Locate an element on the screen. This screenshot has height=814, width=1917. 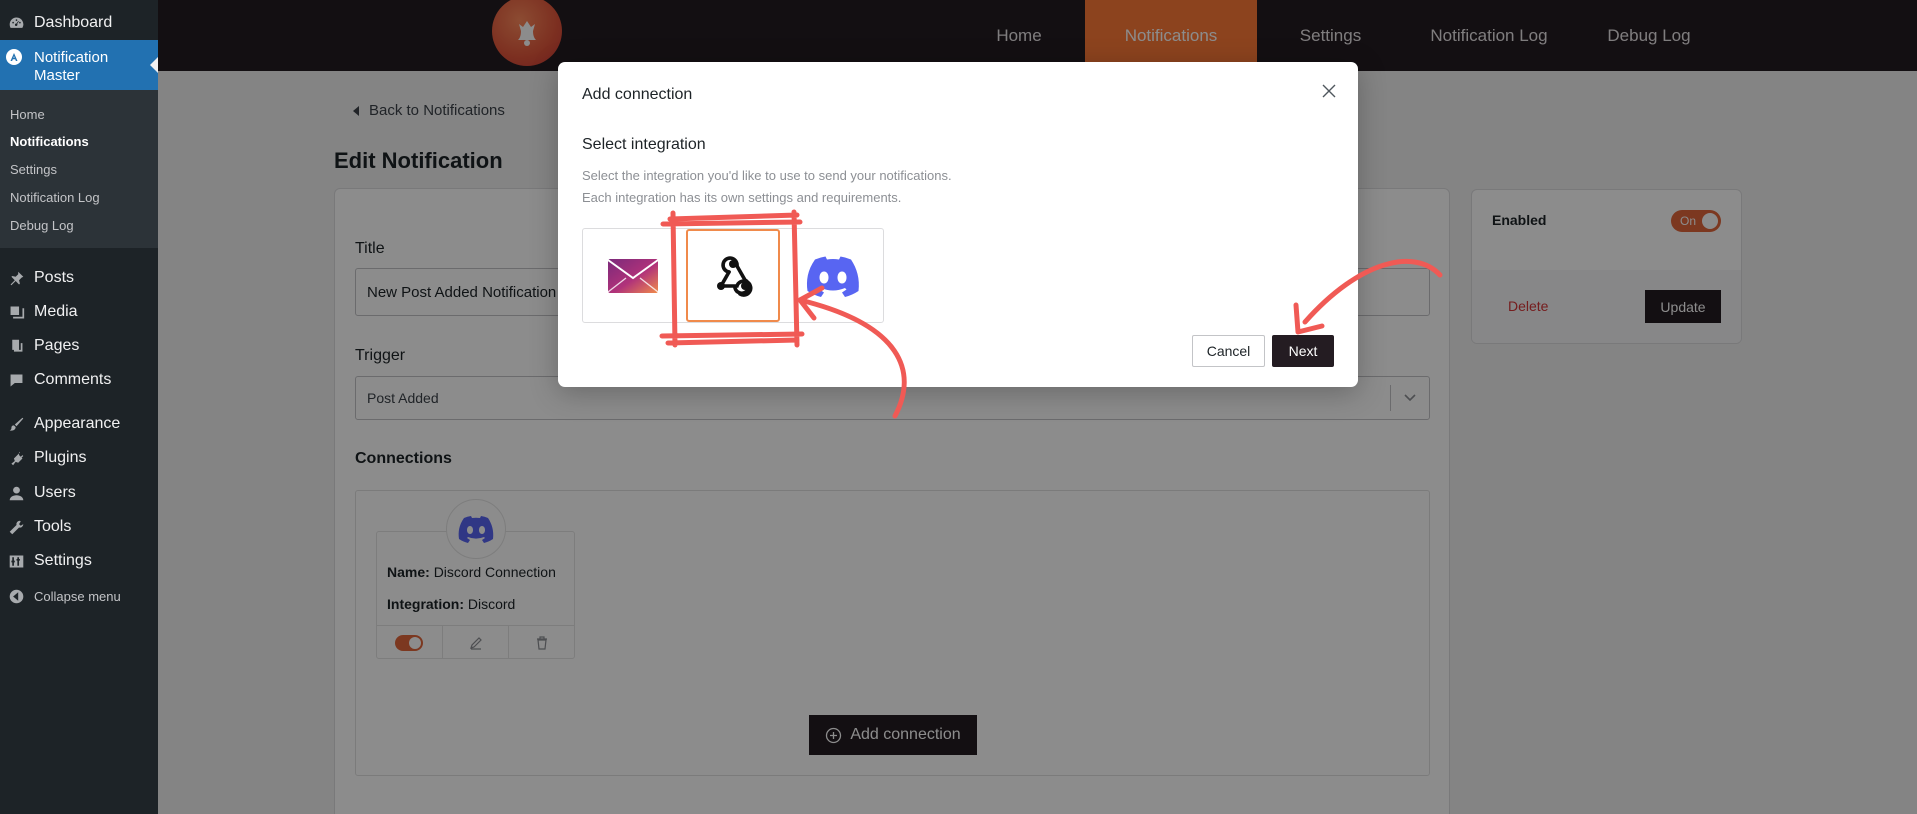
sidebar-label: Notification Master is located at coordinates (71, 66).